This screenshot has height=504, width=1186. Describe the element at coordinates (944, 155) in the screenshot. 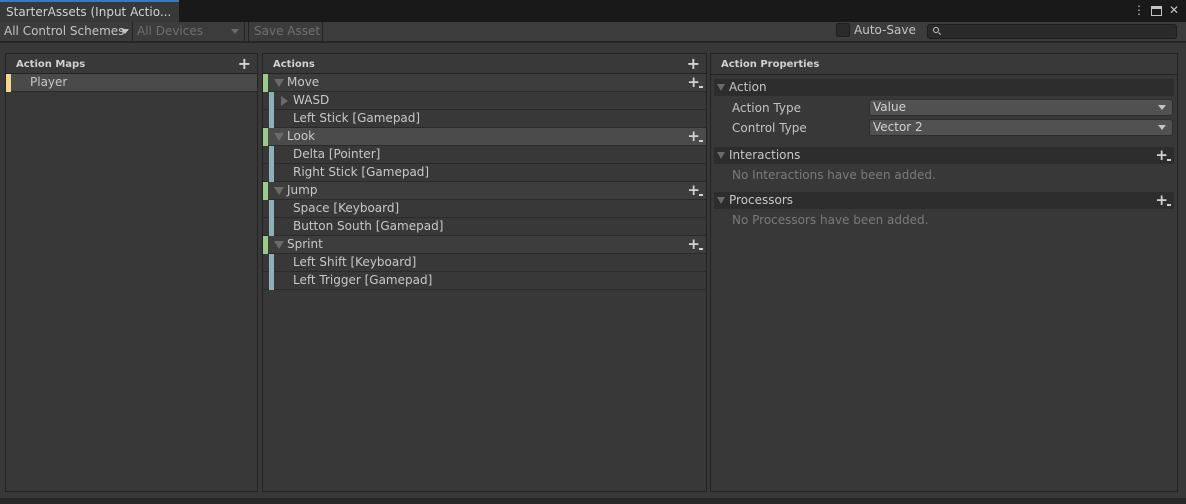

I see `interactions-section-header: Interactions +` at that location.